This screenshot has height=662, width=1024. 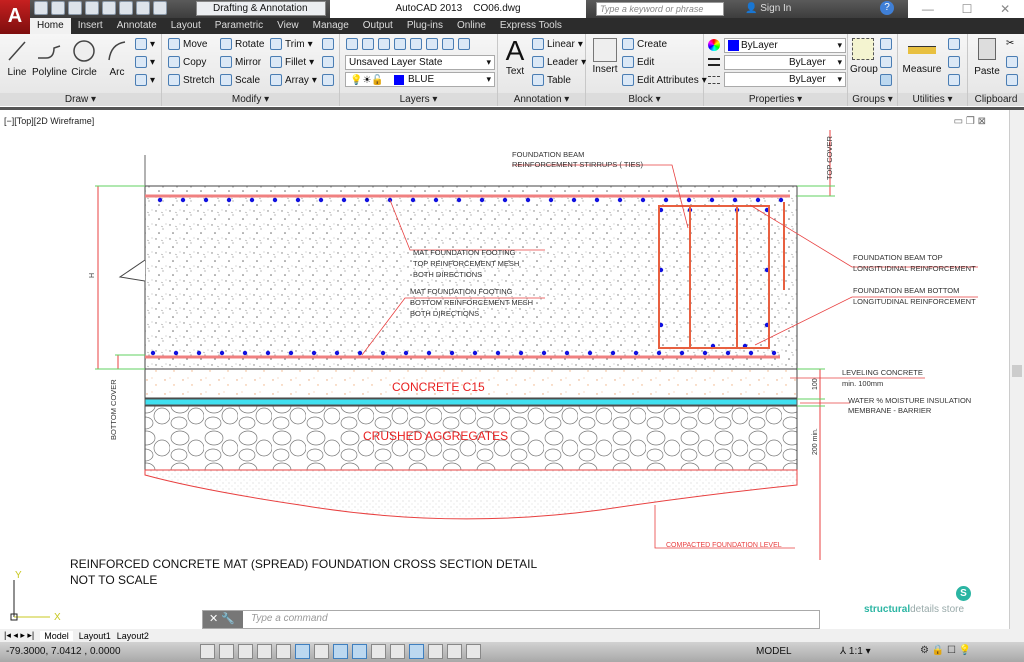 What do you see at coordinates (58, 8) in the screenshot?
I see `open-icon` at bounding box center [58, 8].